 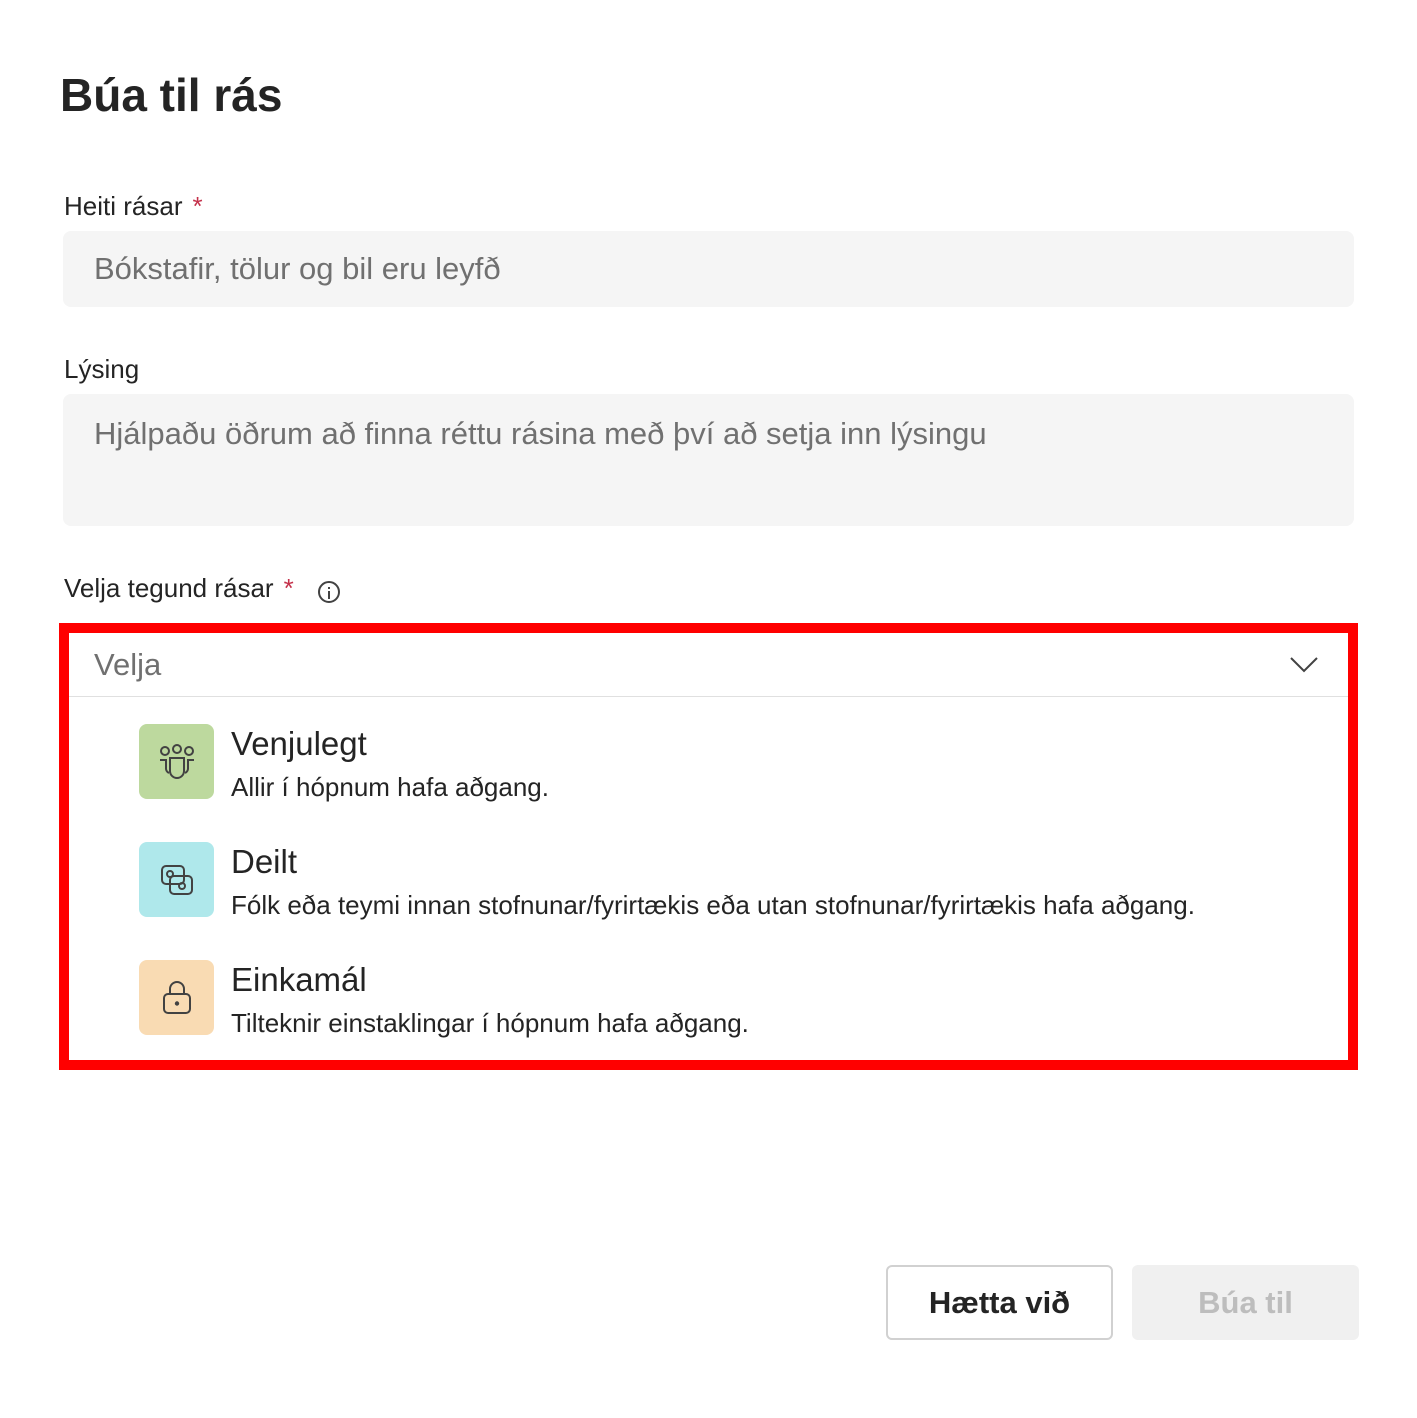 I want to click on channel-name-placeholder: Bókstafir, tölur og bil eru leyfð, so click(x=297, y=268).